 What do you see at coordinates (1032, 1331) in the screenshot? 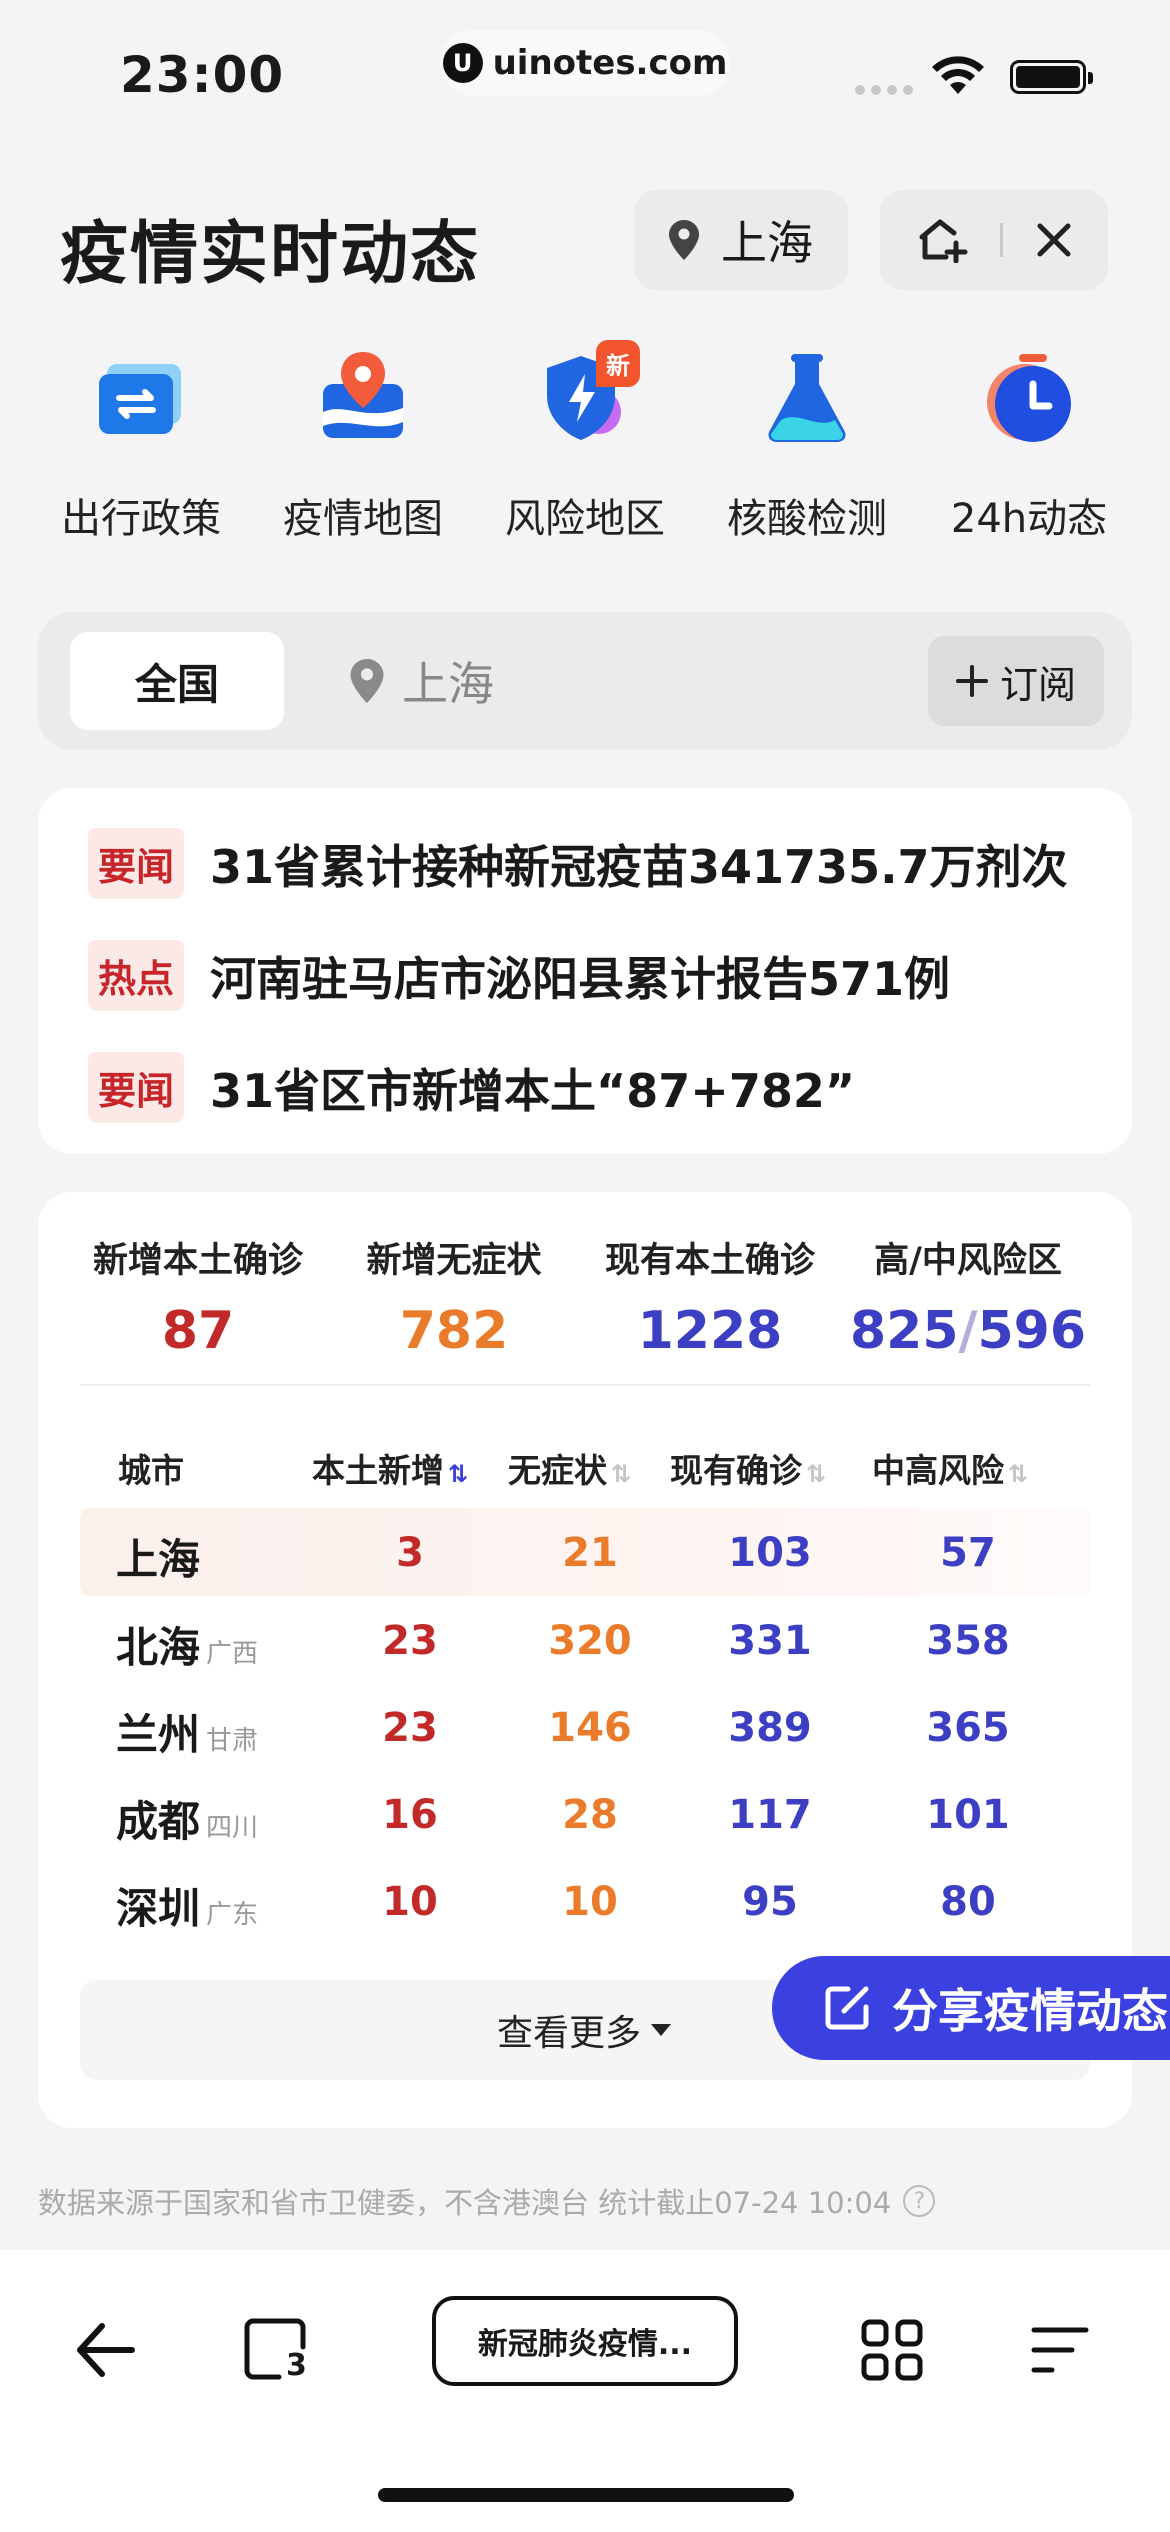
I see `stat-value-mid: 596` at bounding box center [1032, 1331].